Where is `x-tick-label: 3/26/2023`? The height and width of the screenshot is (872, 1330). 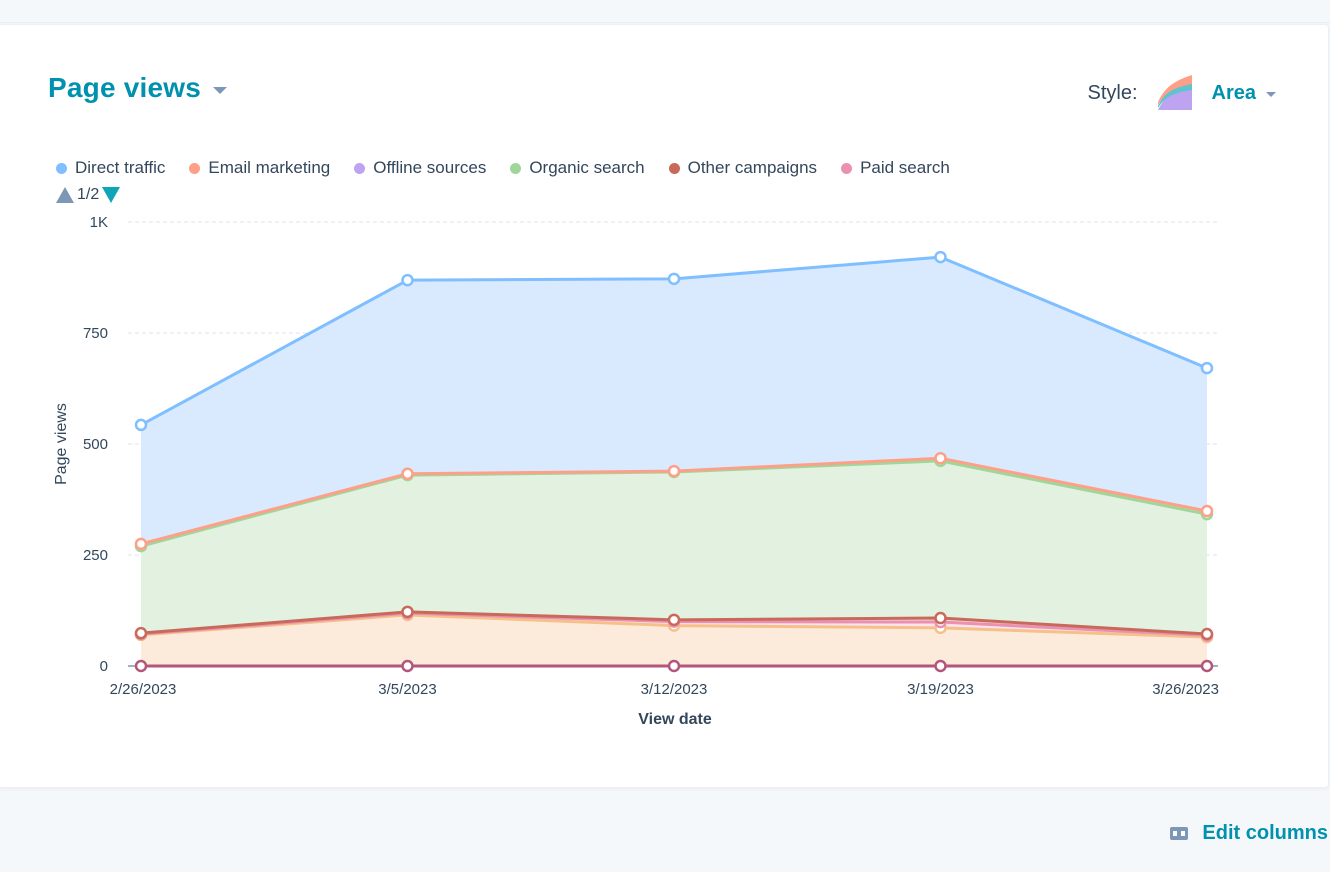
x-tick-label: 3/26/2023 is located at coordinates (1185, 689).